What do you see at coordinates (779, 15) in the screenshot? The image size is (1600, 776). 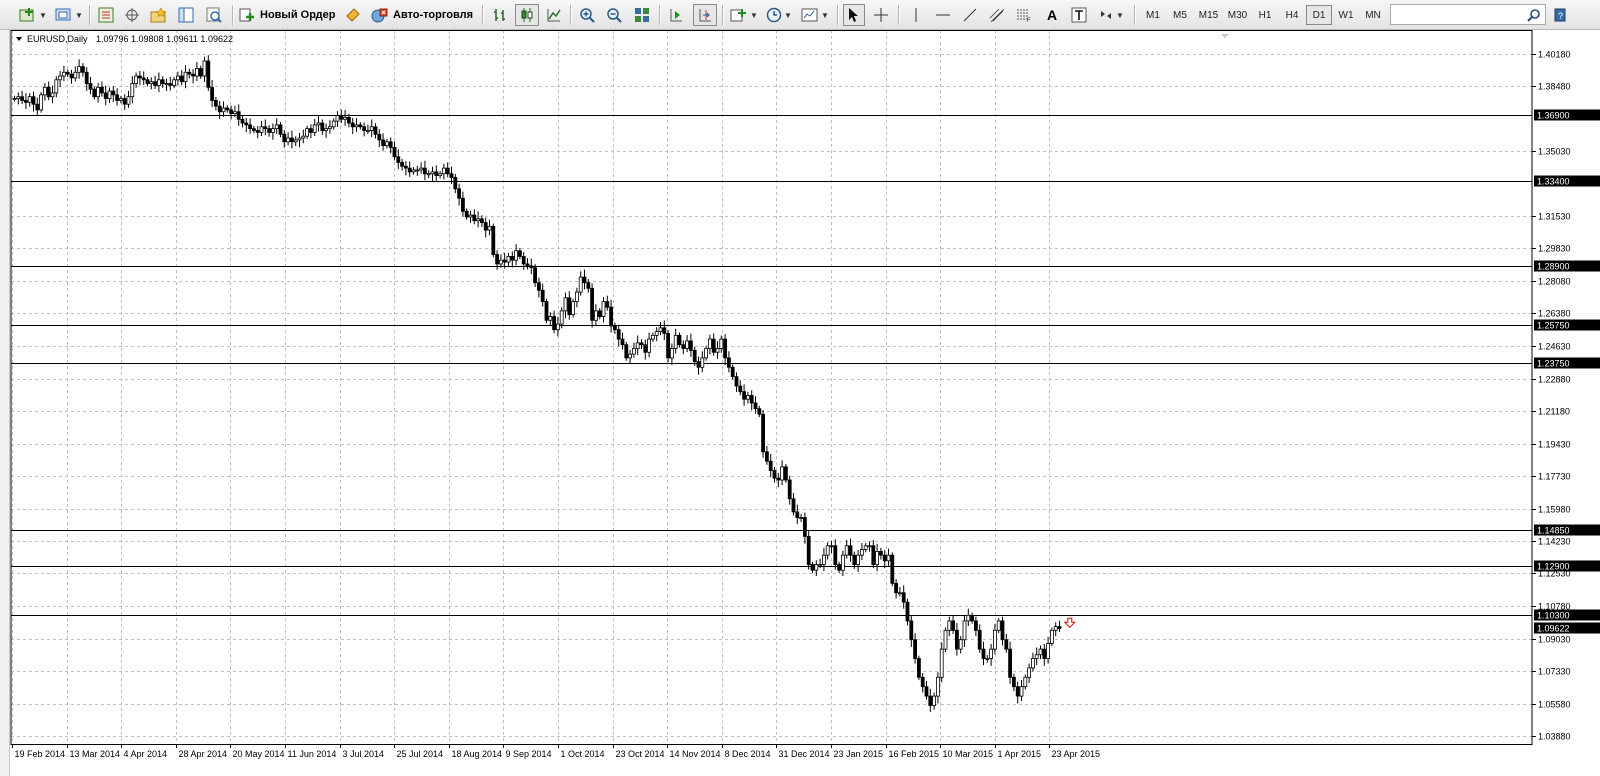 I see `periods-button: ▼` at bounding box center [779, 15].